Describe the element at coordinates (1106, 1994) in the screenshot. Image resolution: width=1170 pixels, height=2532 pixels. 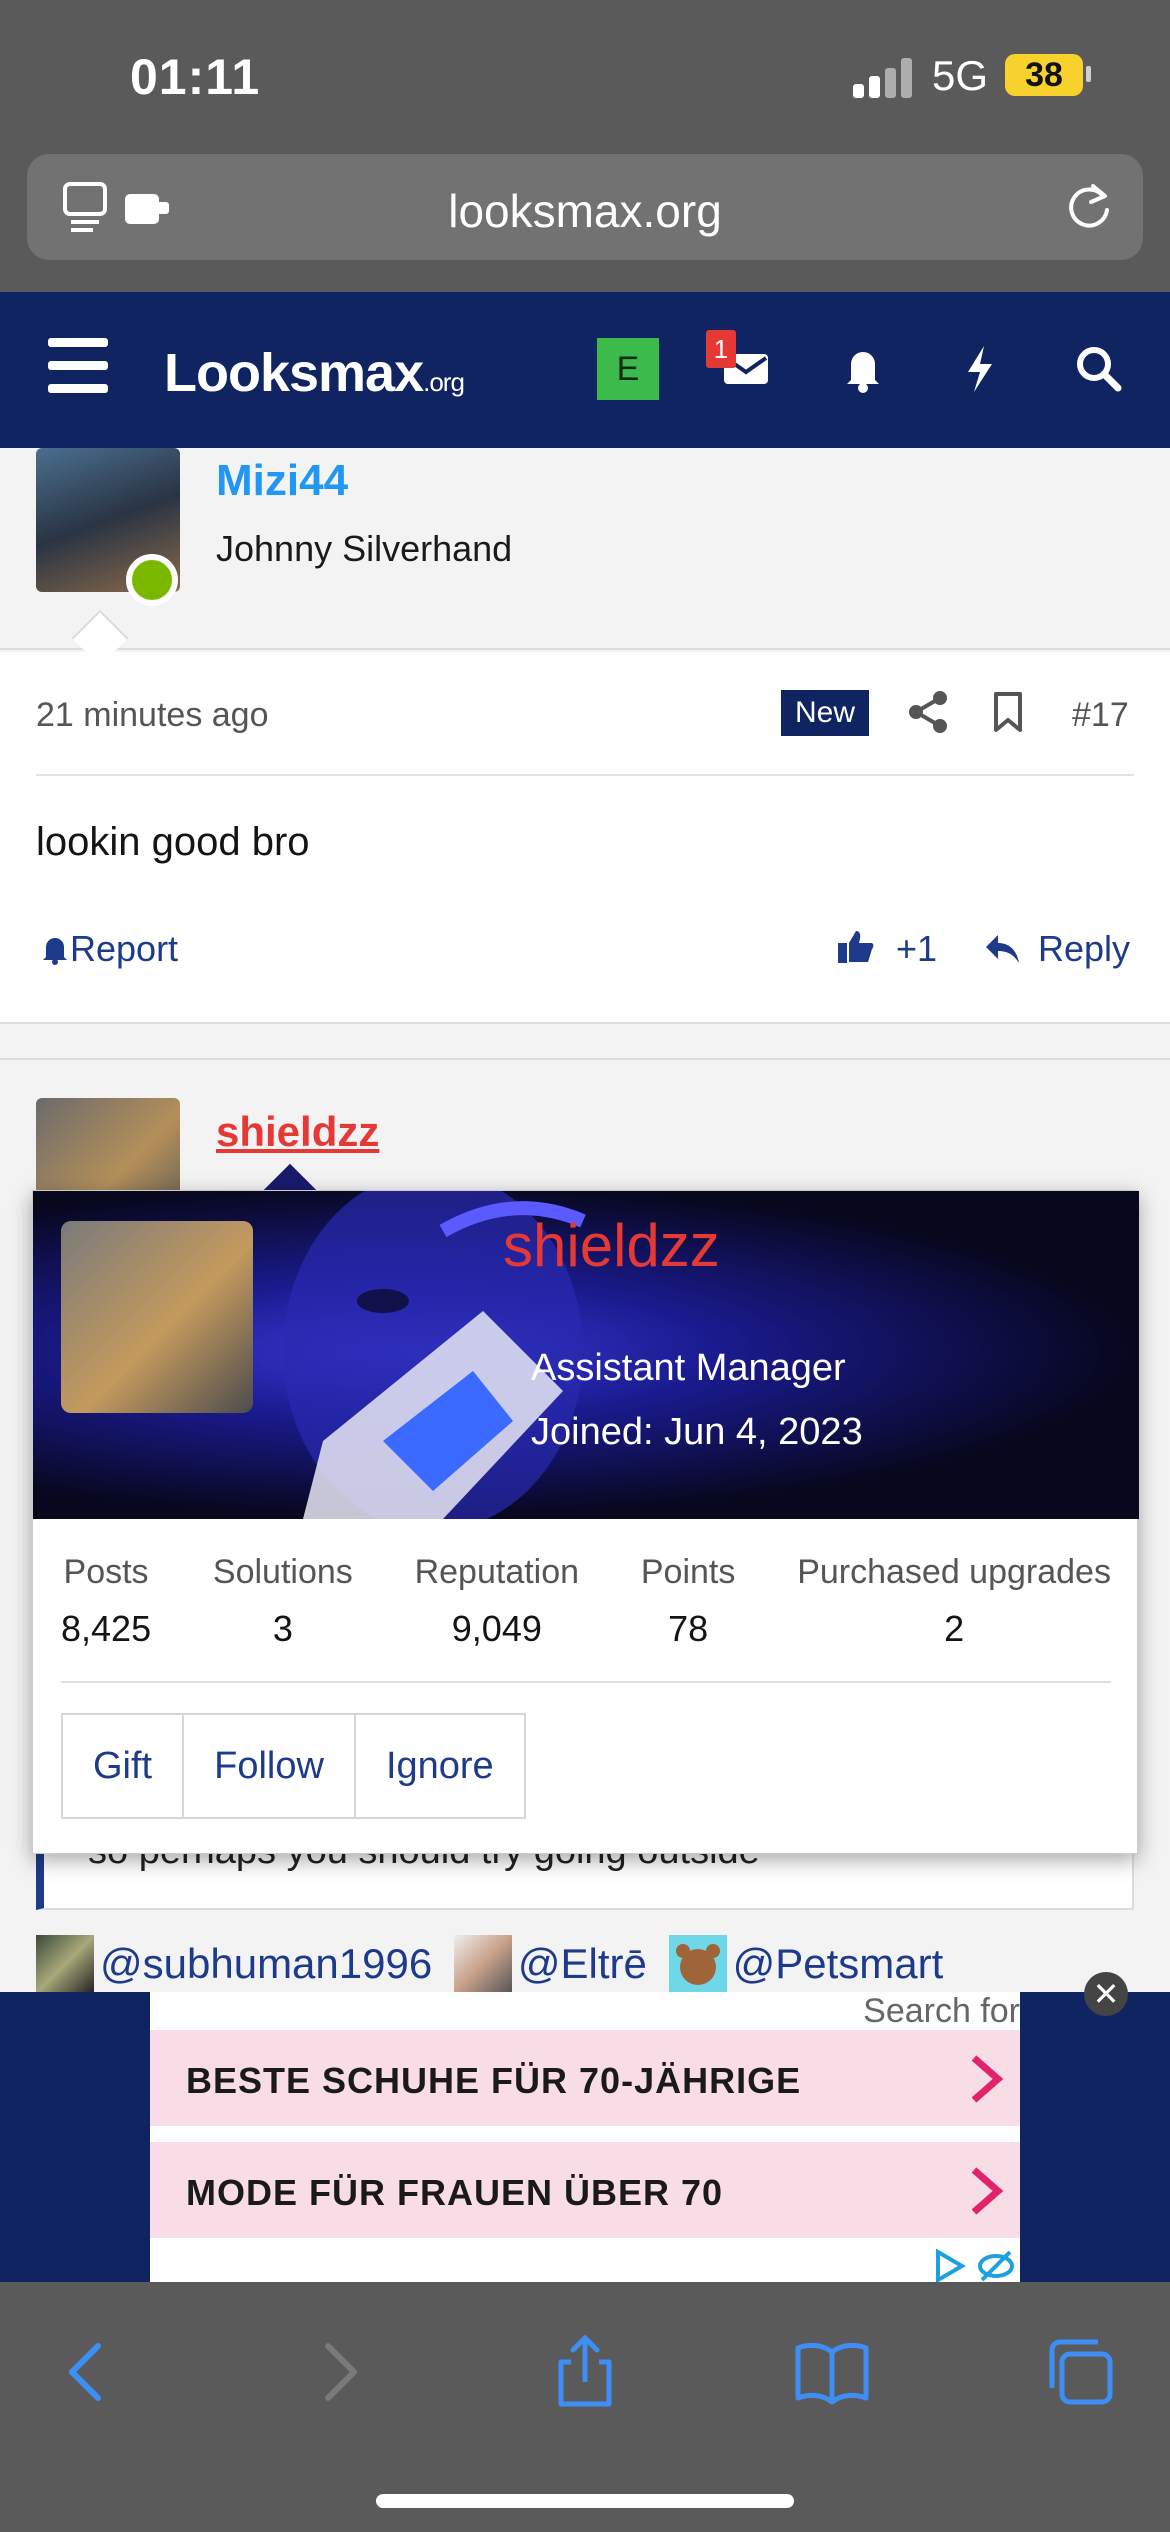
I see `ad-close-button: ✕` at that location.